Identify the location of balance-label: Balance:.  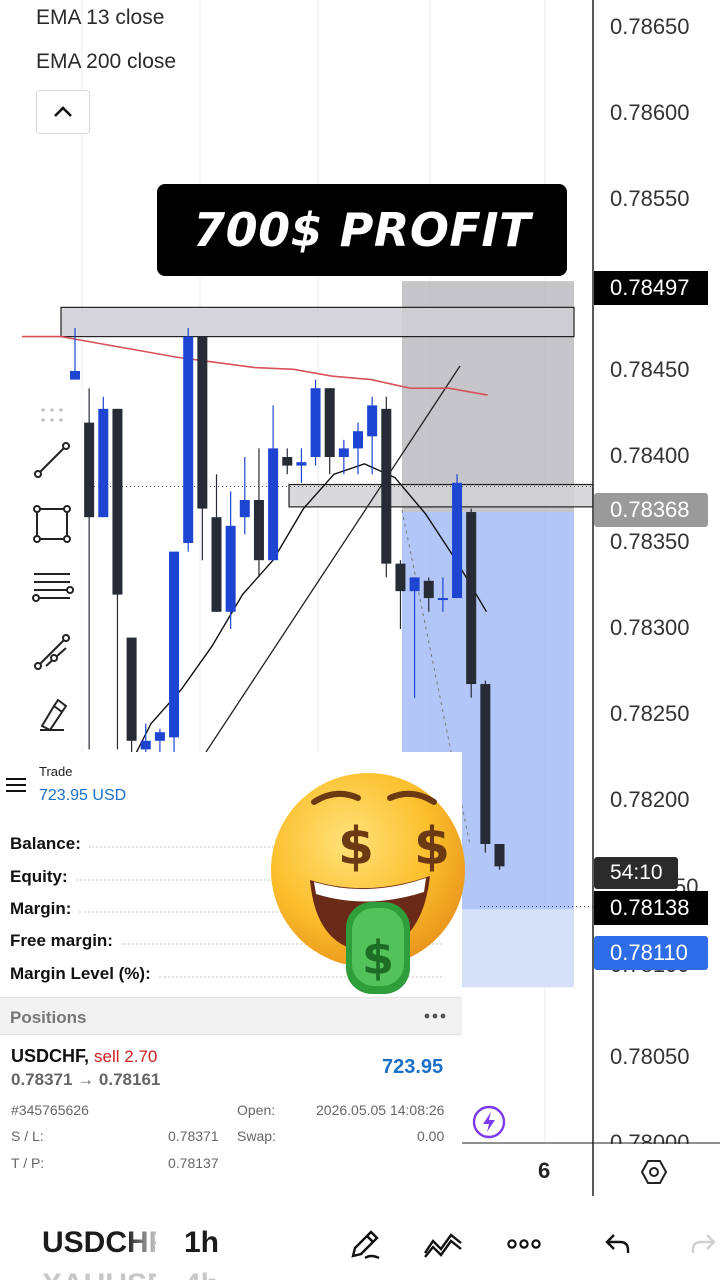
(45, 843).